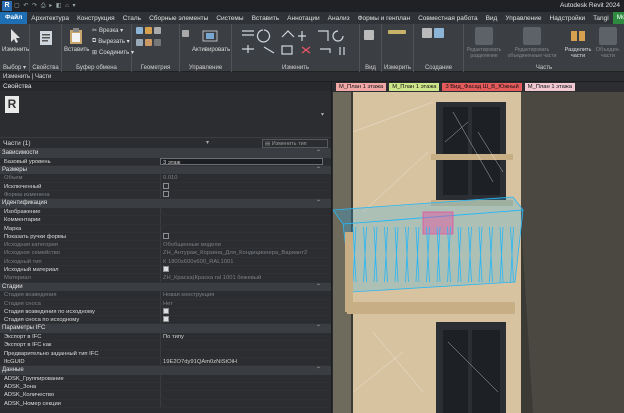  I want to click on tab-7: Анализ, so click(339, 18).